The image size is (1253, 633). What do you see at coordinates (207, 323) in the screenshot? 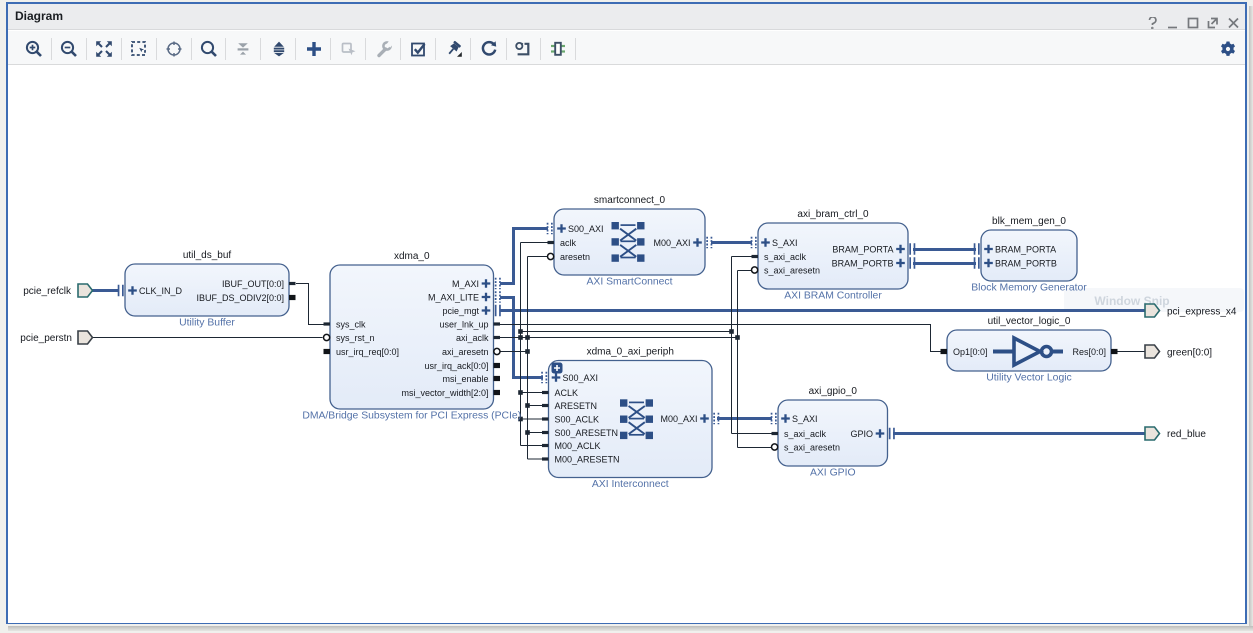
I see `svg-text: Utility Buffer` at bounding box center [207, 323].